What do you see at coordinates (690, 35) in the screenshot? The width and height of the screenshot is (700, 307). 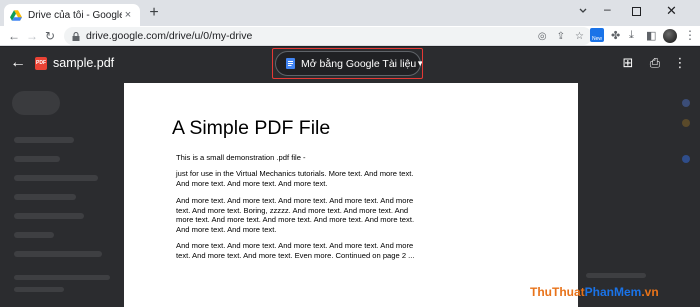 I see `browser-menu-icon: ⋮` at bounding box center [690, 35].